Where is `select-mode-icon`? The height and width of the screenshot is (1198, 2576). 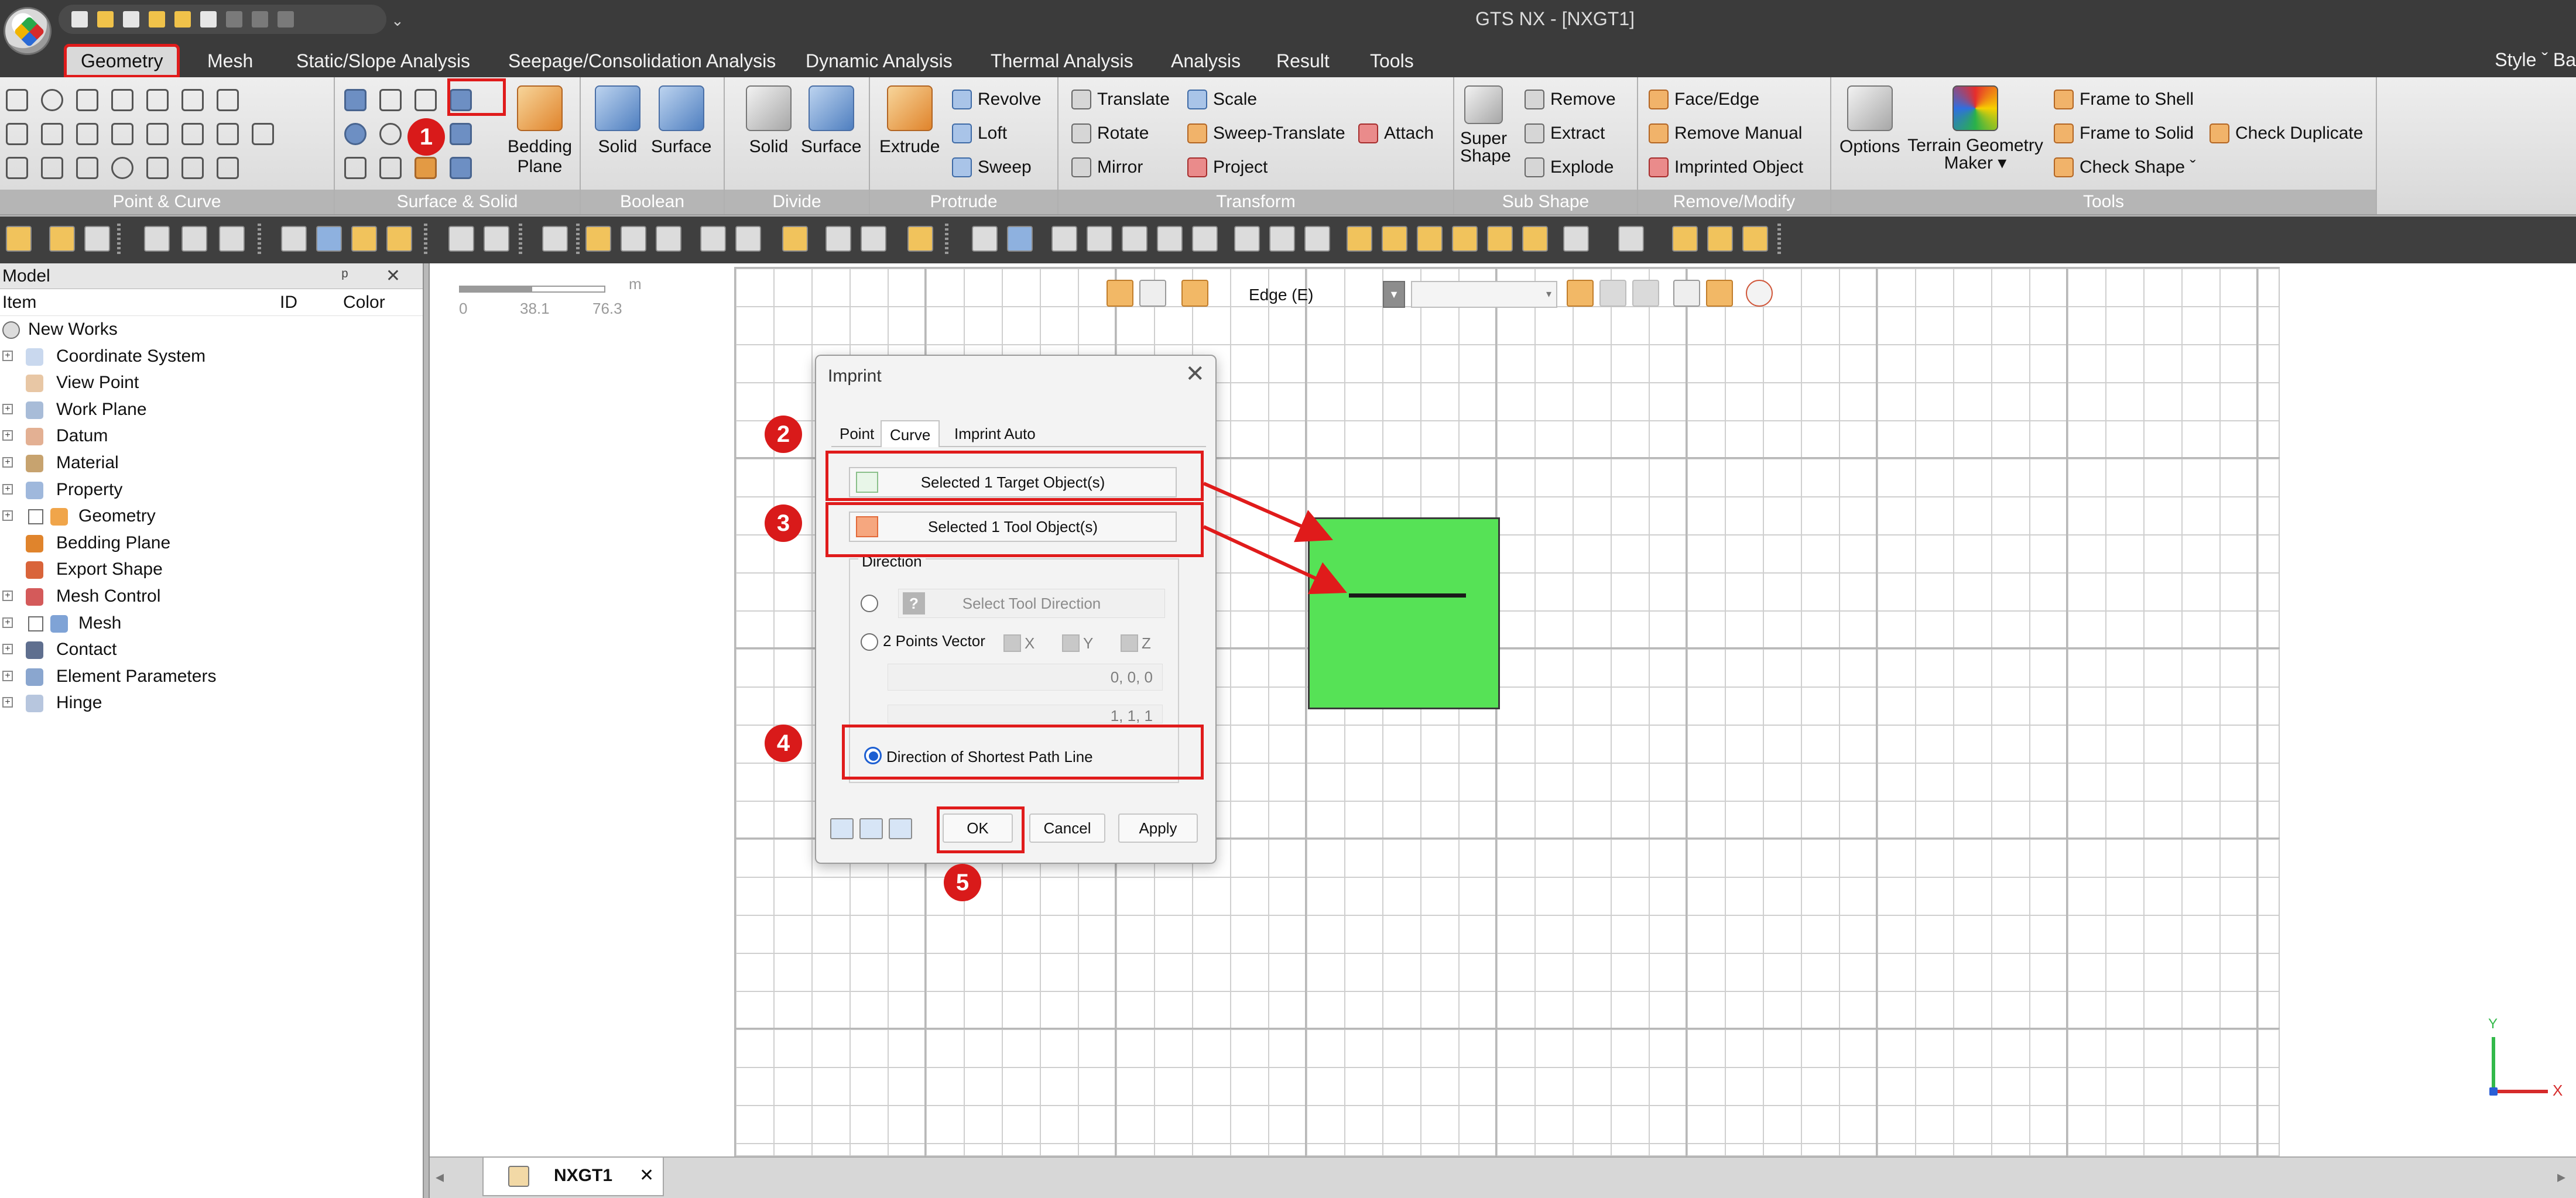 select-mode-icon is located at coordinates (1120, 294).